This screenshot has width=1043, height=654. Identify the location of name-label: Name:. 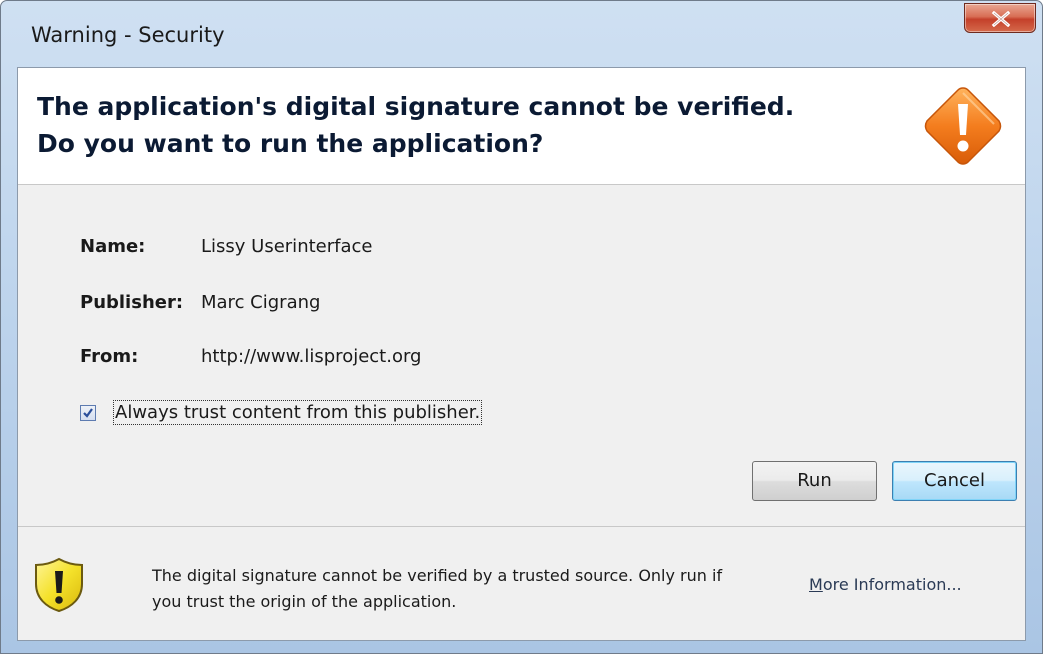
(113, 246).